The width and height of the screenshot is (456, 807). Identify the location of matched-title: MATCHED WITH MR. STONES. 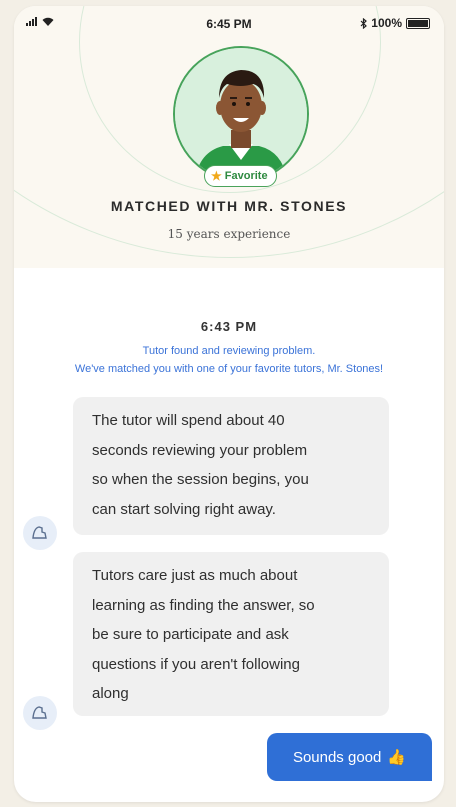
(229, 206).